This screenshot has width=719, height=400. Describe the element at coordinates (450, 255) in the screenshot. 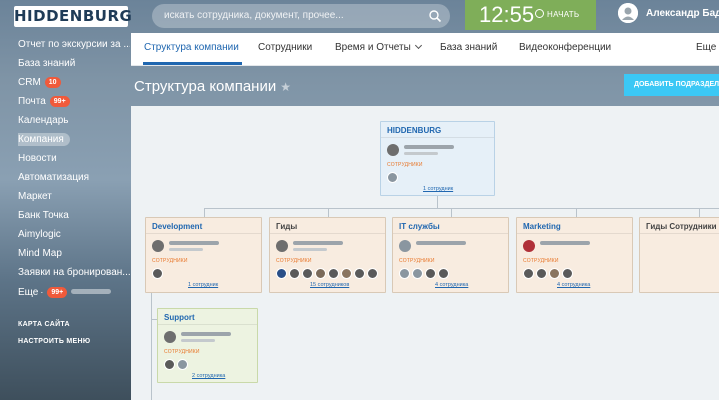

I see `department-card-it-services: IT службы СОТРУДНИКИ 4 сотрудника` at that location.